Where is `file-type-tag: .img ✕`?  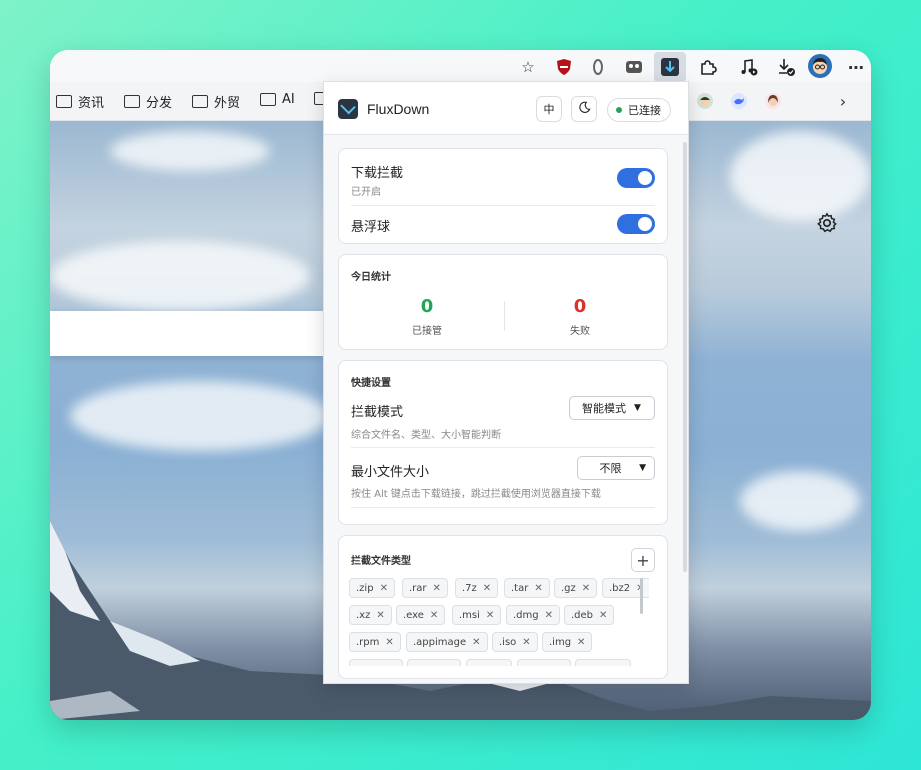 file-type-tag: .img ✕ is located at coordinates (567, 642).